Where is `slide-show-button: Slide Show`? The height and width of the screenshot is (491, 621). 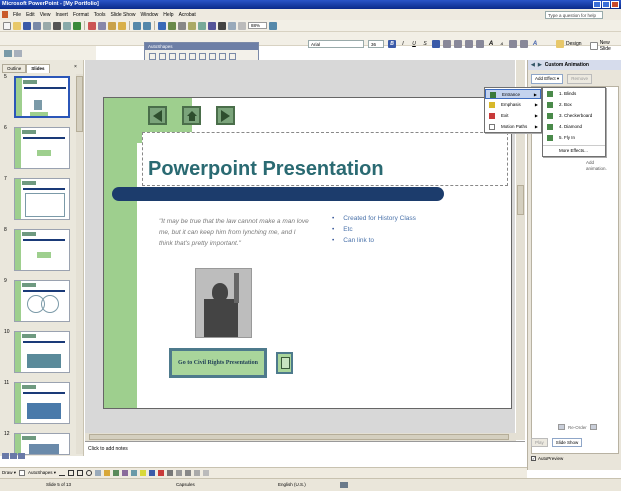 slide-show-button: Slide Show is located at coordinates (567, 442).